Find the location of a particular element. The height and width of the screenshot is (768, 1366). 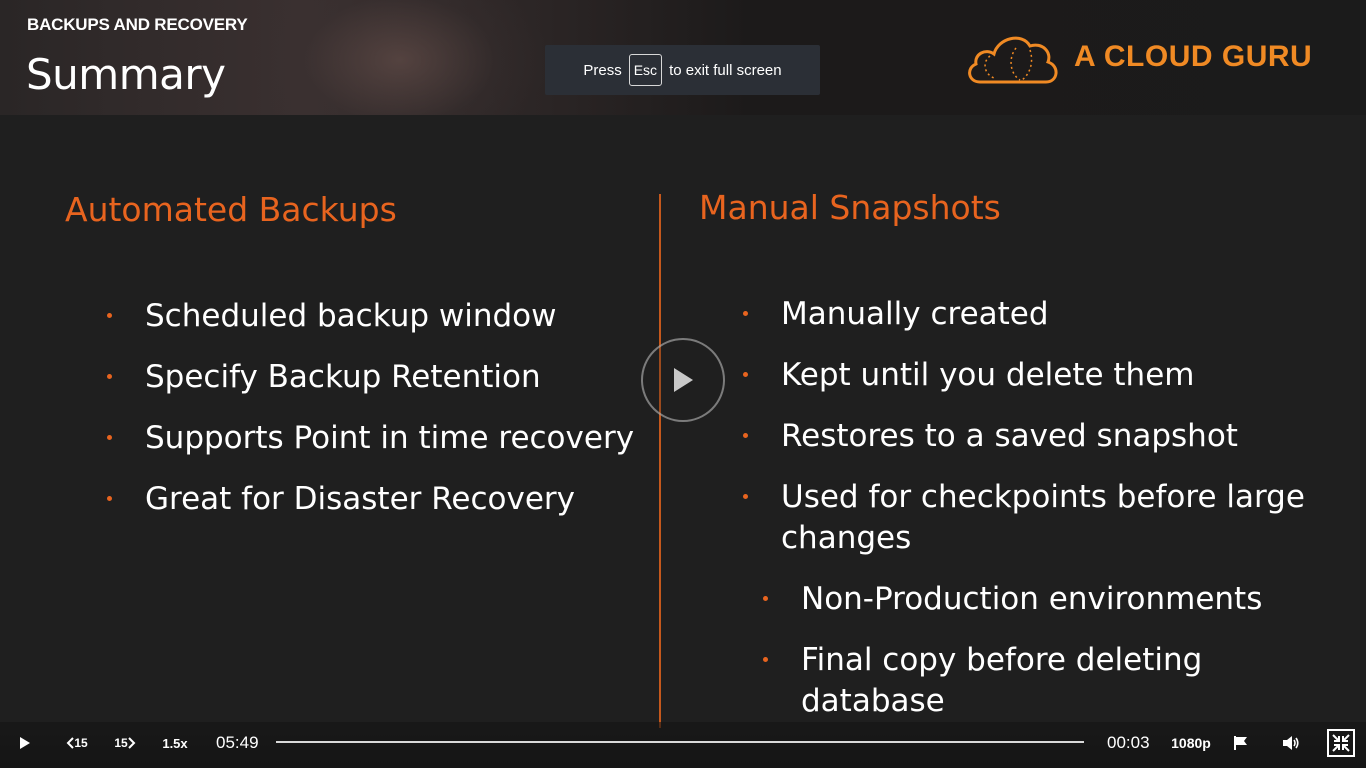

skip-back-icon is located at coordinates (70, 743).